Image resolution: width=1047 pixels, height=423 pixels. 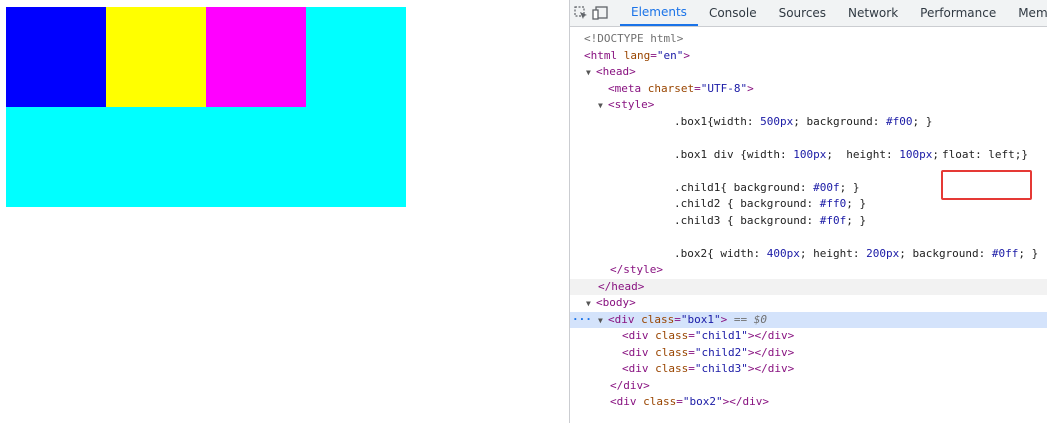 I want to click on css-value: #0ff, so click(x=1005, y=253).